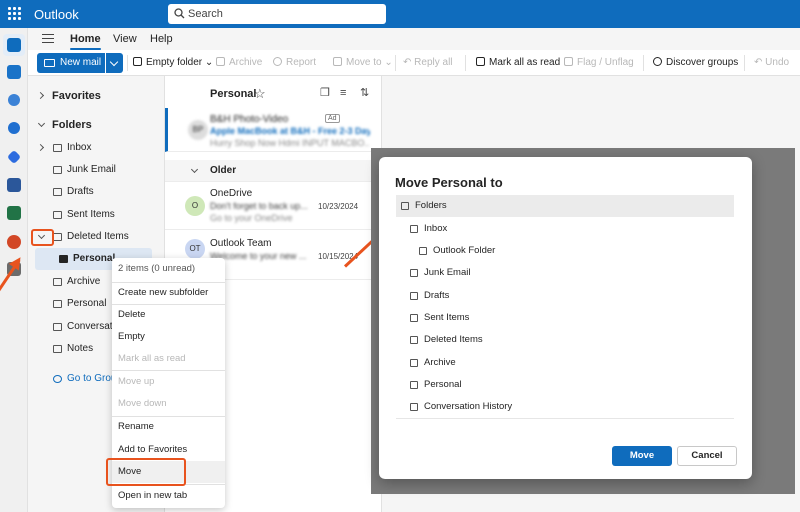 The image size is (800, 512). I want to click on search-icon, so click(179, 13).